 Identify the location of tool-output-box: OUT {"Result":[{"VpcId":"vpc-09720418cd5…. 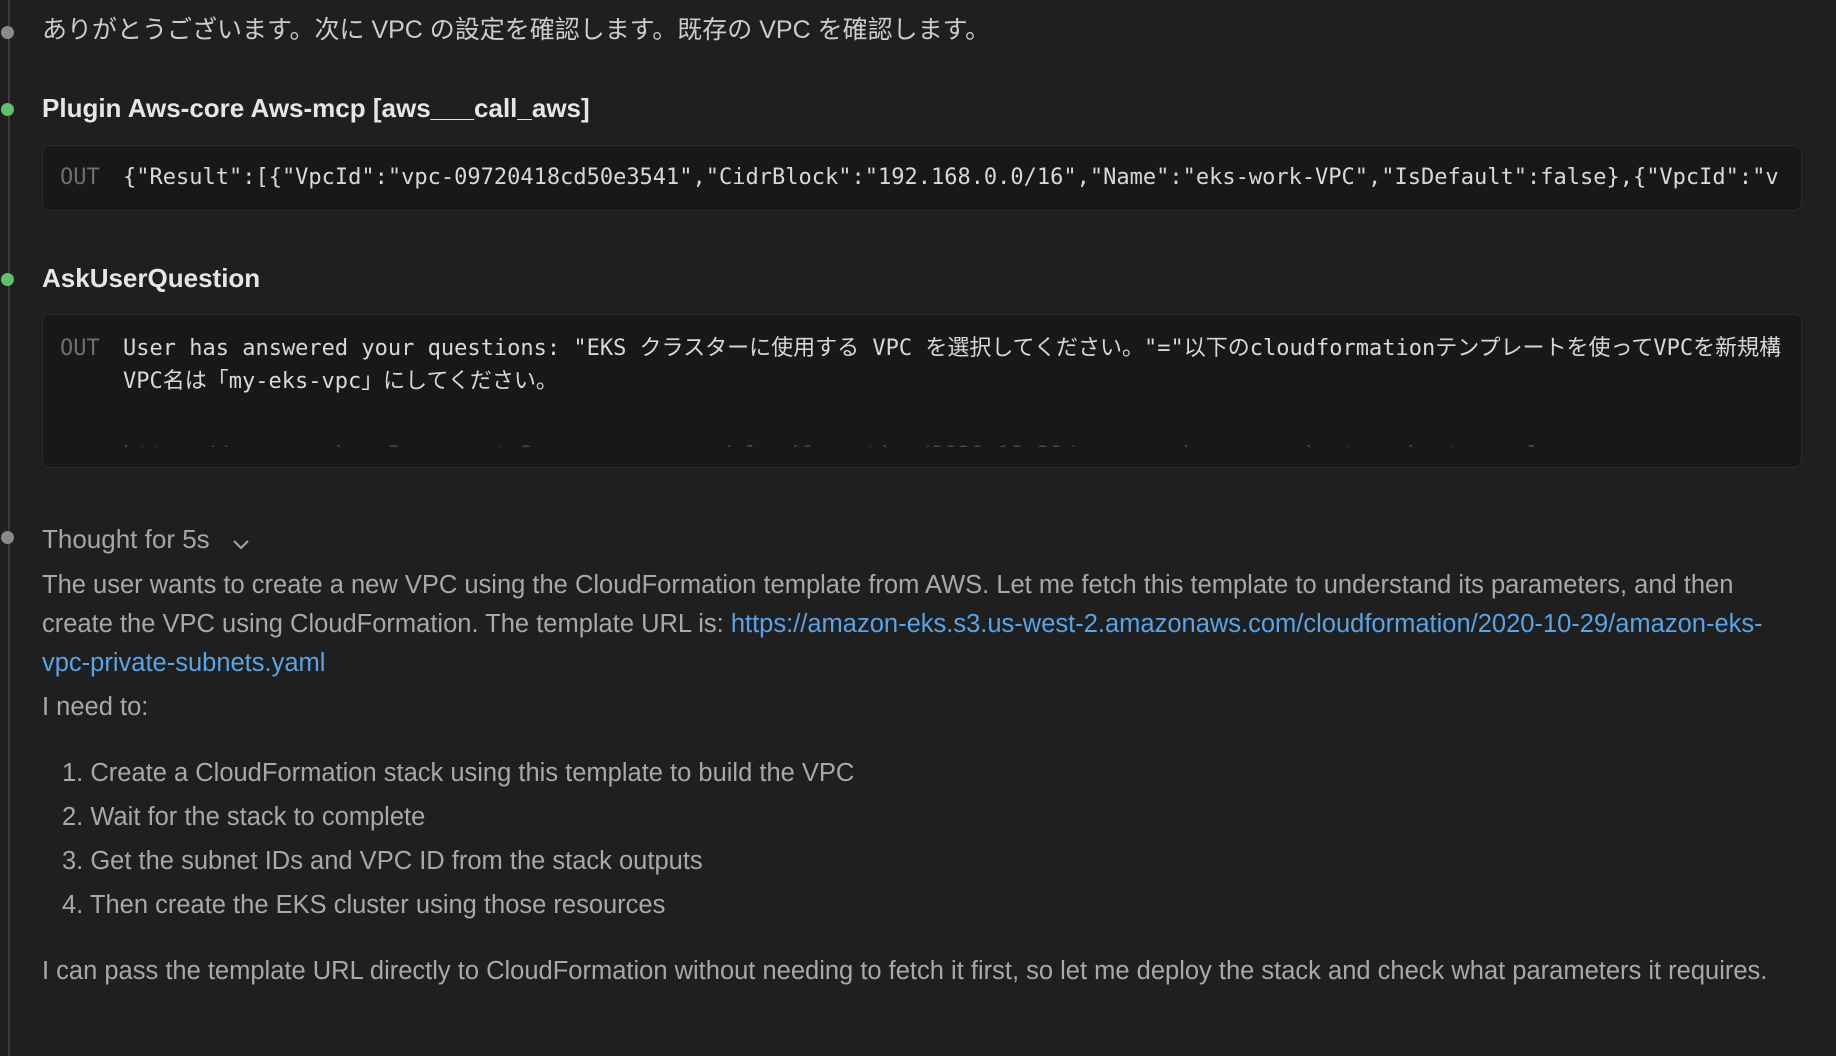
(922, 178).